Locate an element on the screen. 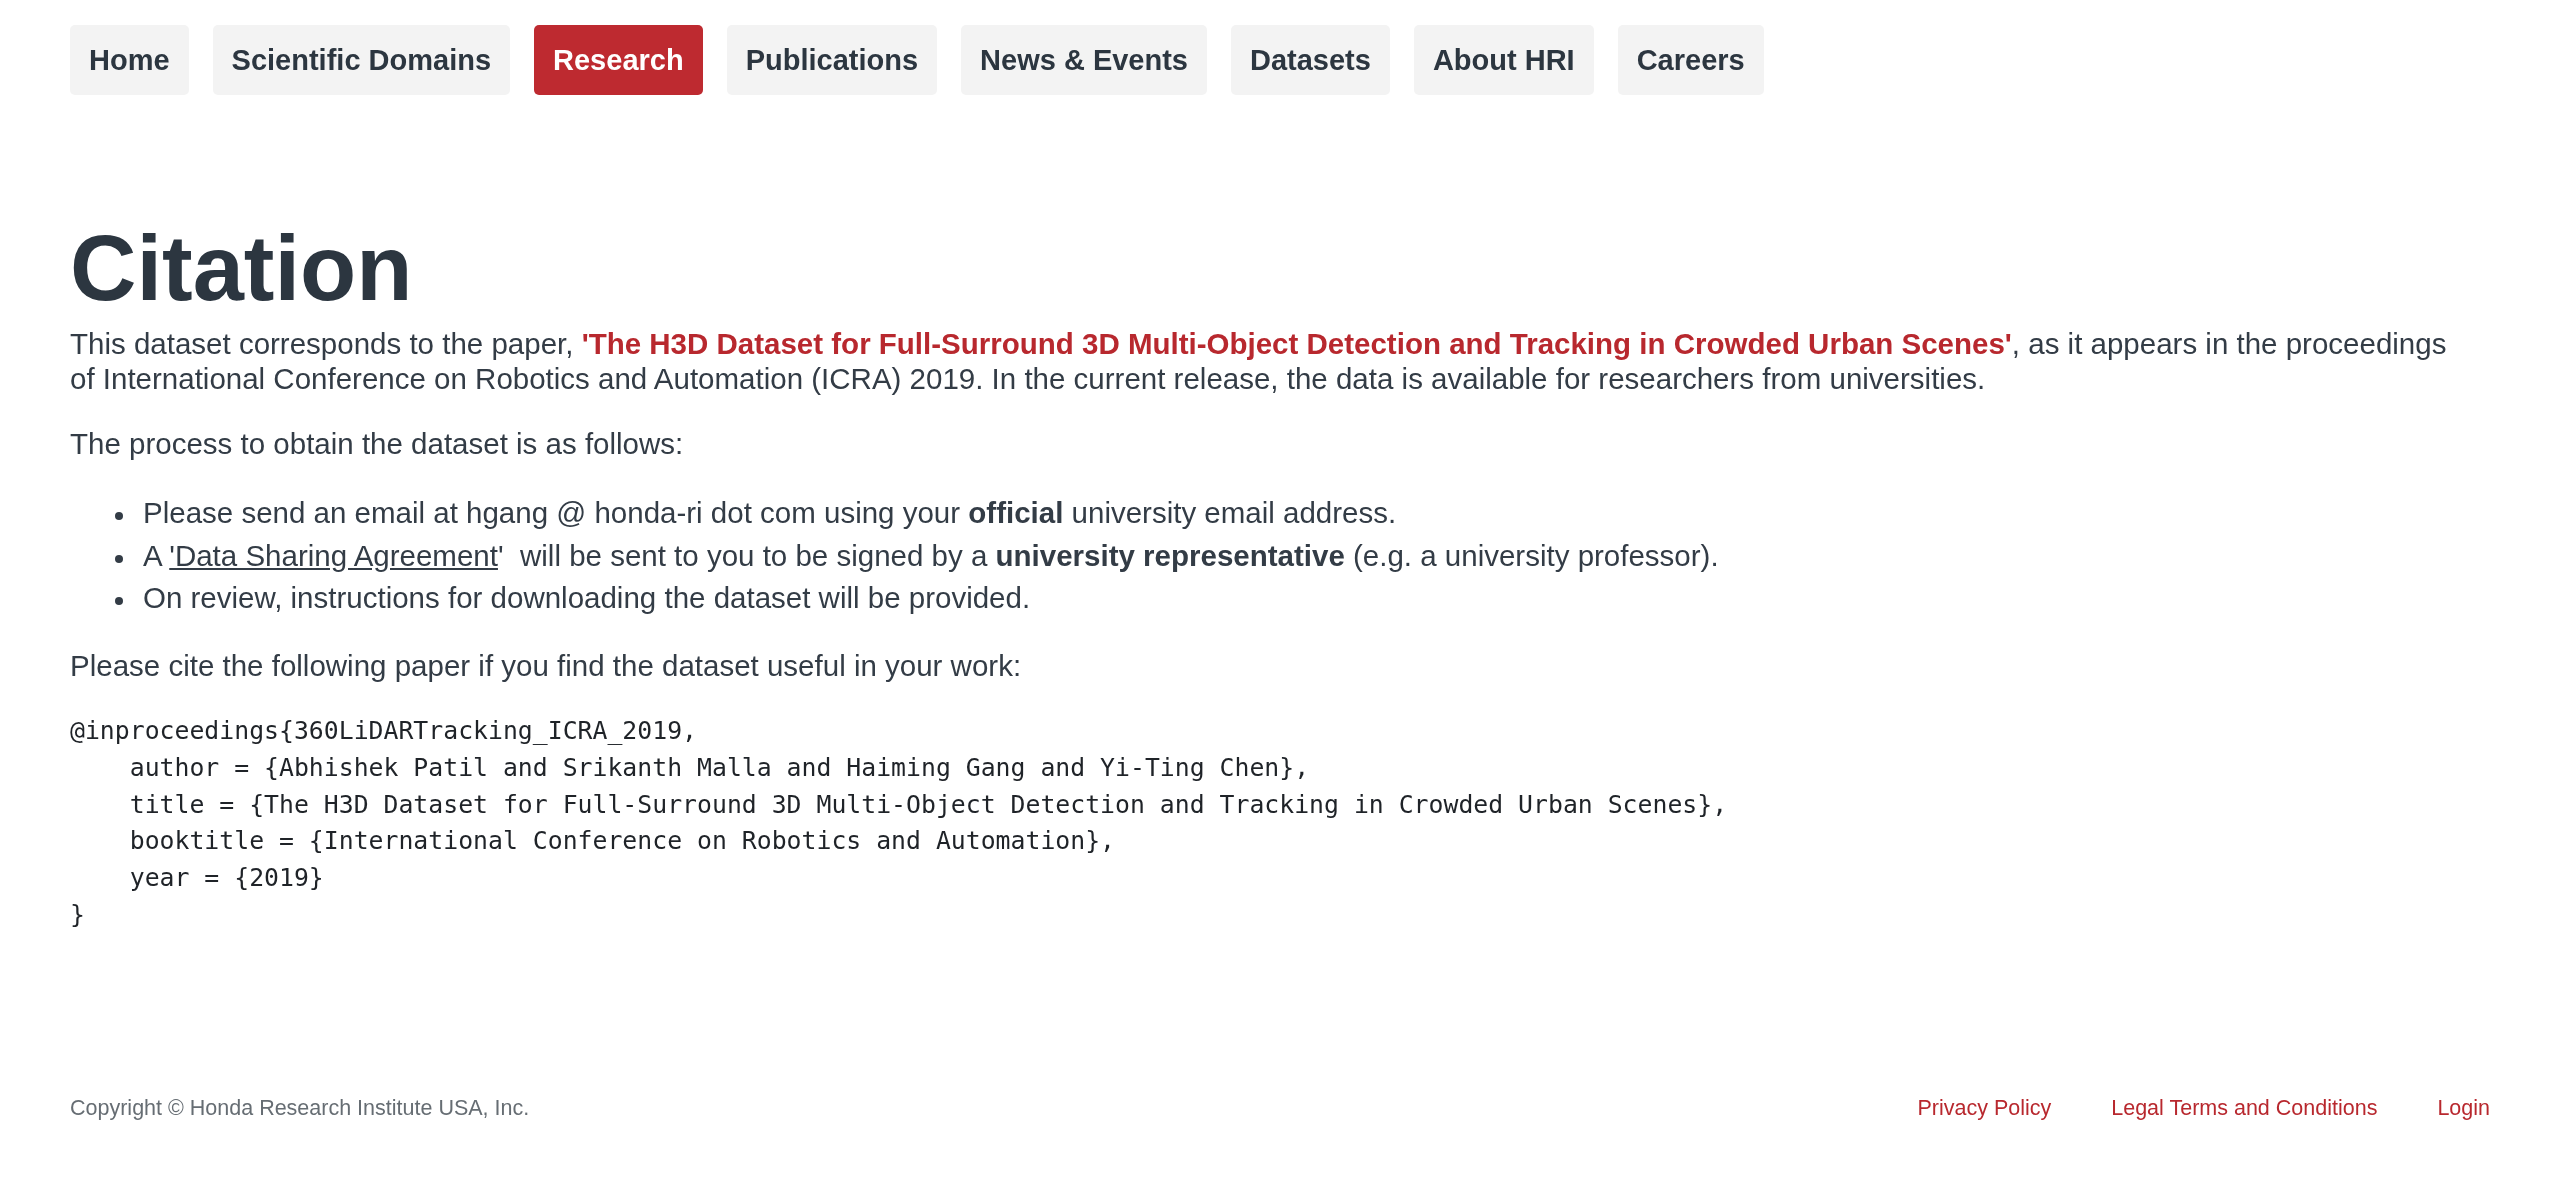  nav-tab: Careers is located at coordinates (1690, 60).